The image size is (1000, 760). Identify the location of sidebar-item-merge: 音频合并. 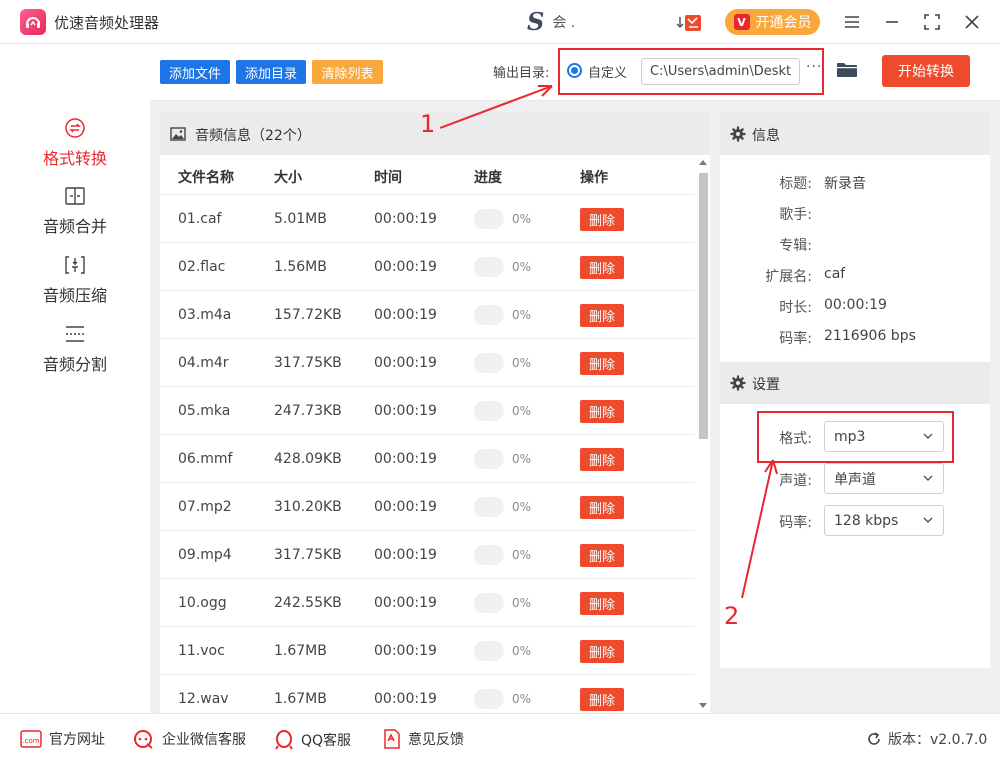
(75, 216).